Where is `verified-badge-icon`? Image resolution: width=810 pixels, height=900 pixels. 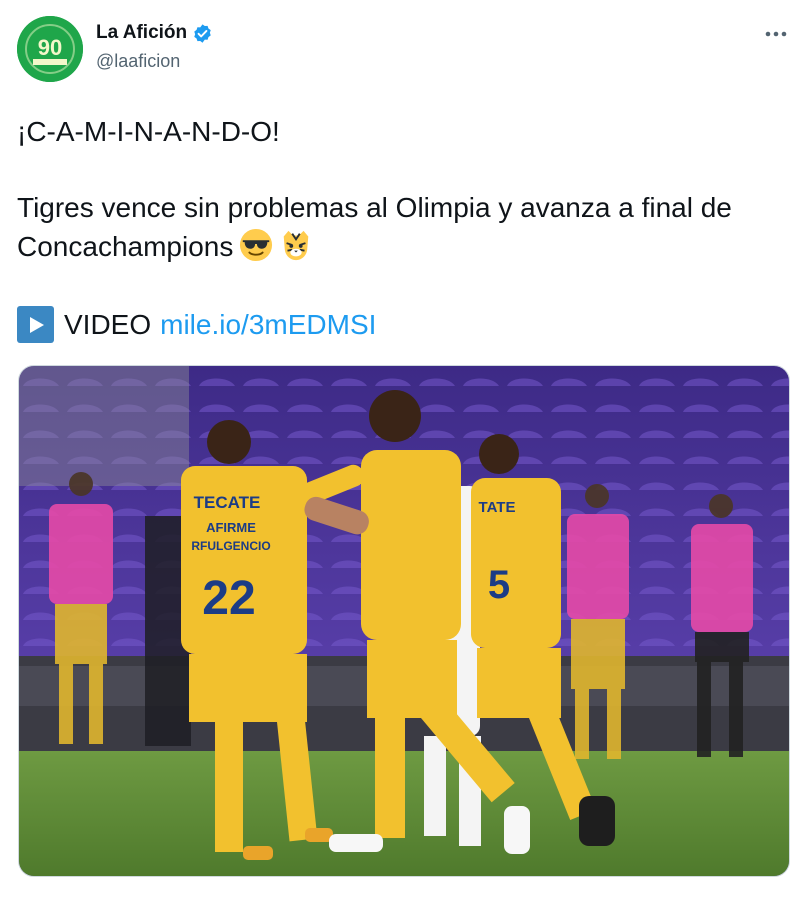
verified-badge-icon is located at coordinates (202, 33).